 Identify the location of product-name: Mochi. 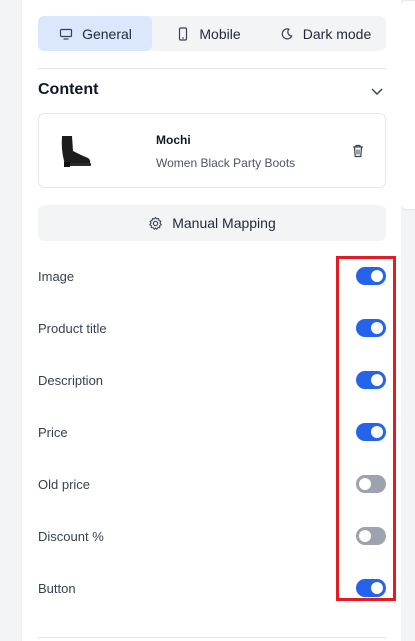
(173, 140).